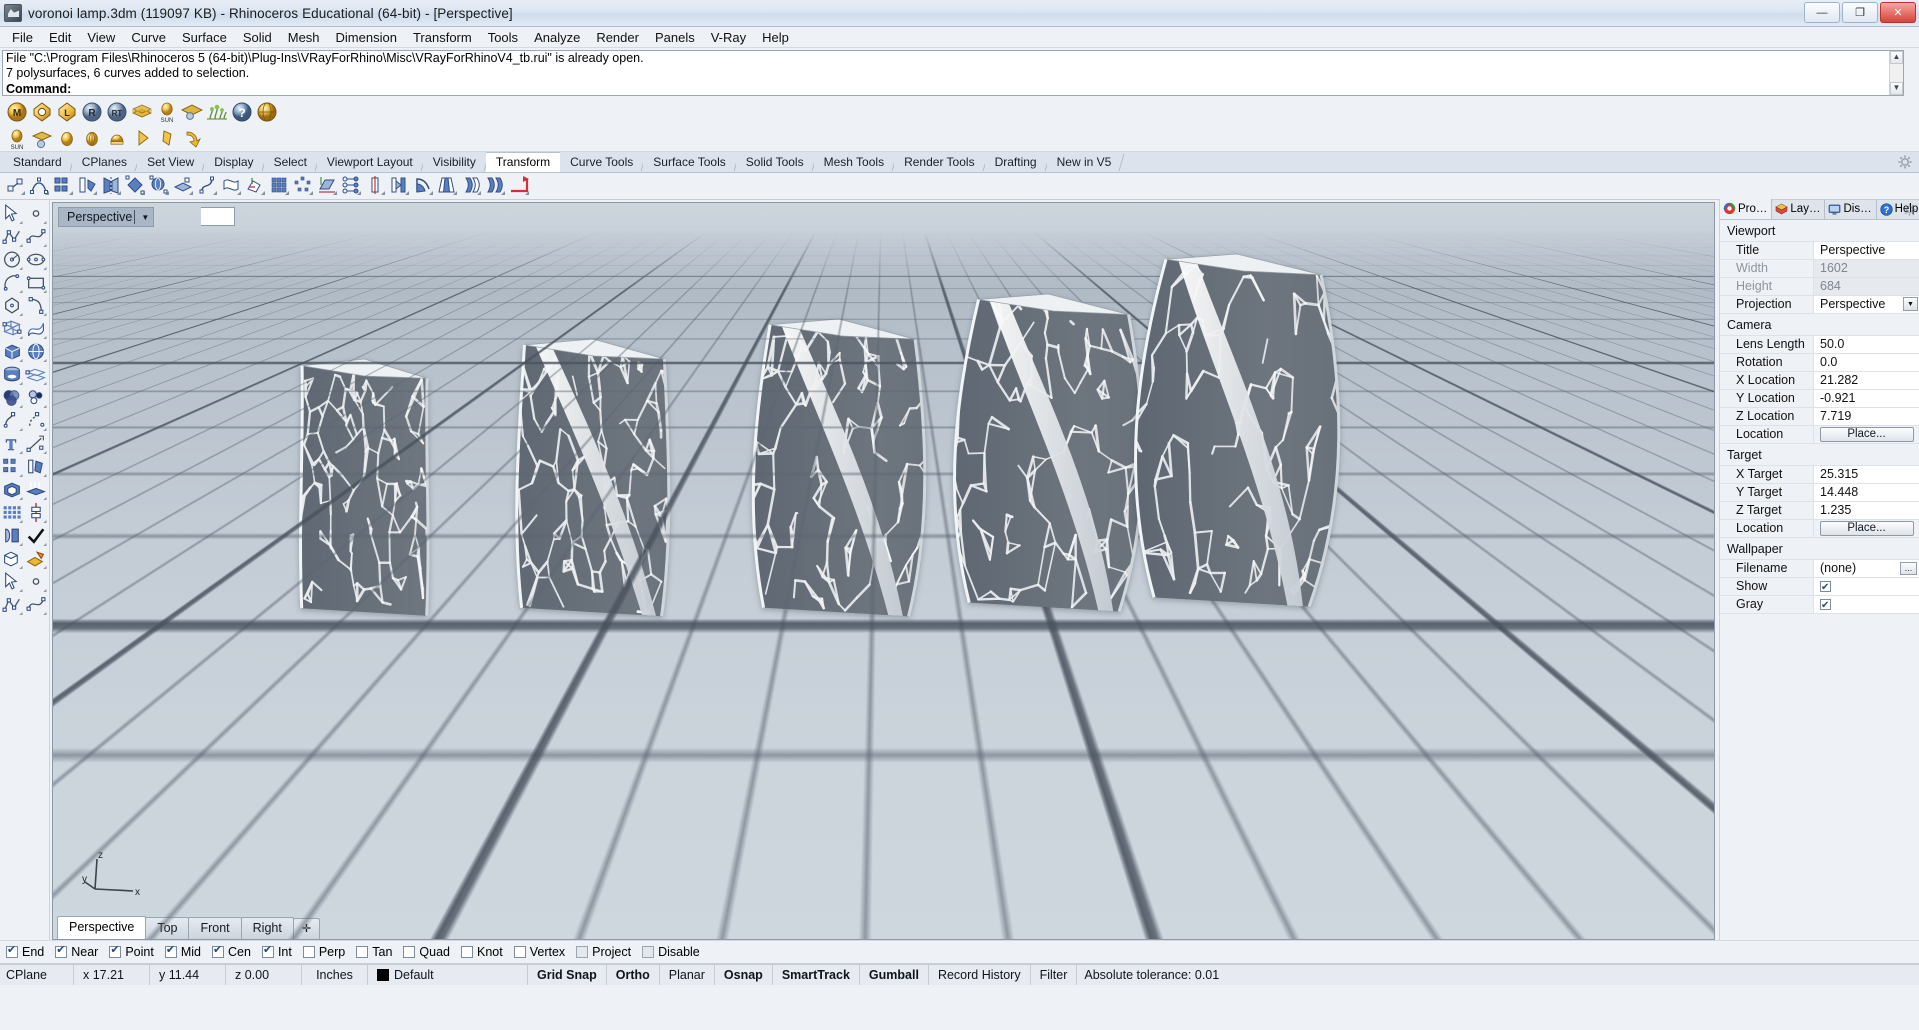 Image resolution: width=1919 pixels, height=1030 pixels. Describe the element at coordinates (13, 421) in the screenshot. I see `trim-icon` at that location.